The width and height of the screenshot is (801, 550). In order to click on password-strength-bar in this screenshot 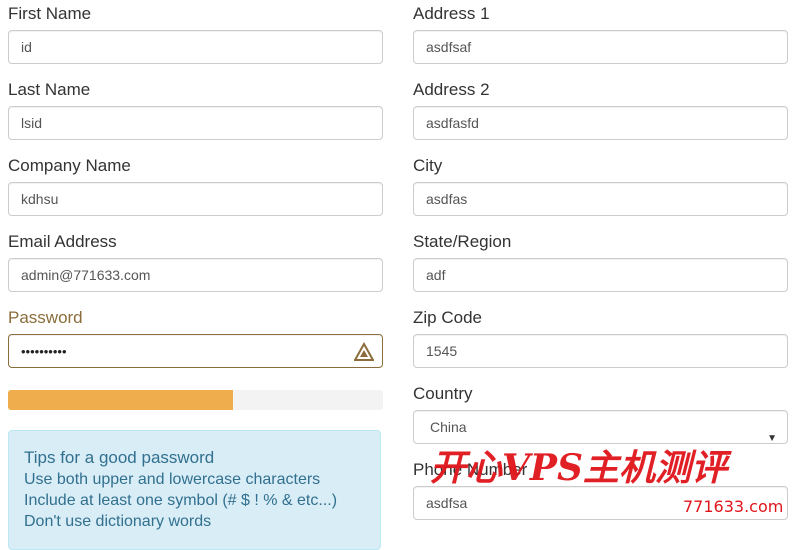, I will do `click(195, 400)`.